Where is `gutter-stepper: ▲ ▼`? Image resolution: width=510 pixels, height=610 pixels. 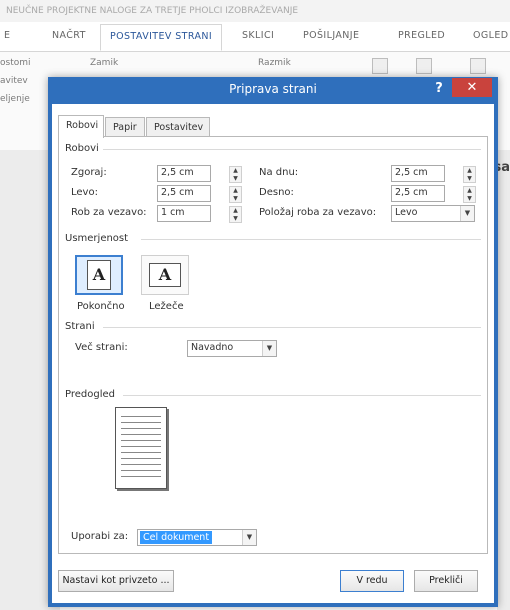
gutter-stepper: ▲ ▼ is located at coordinates (235, 214).